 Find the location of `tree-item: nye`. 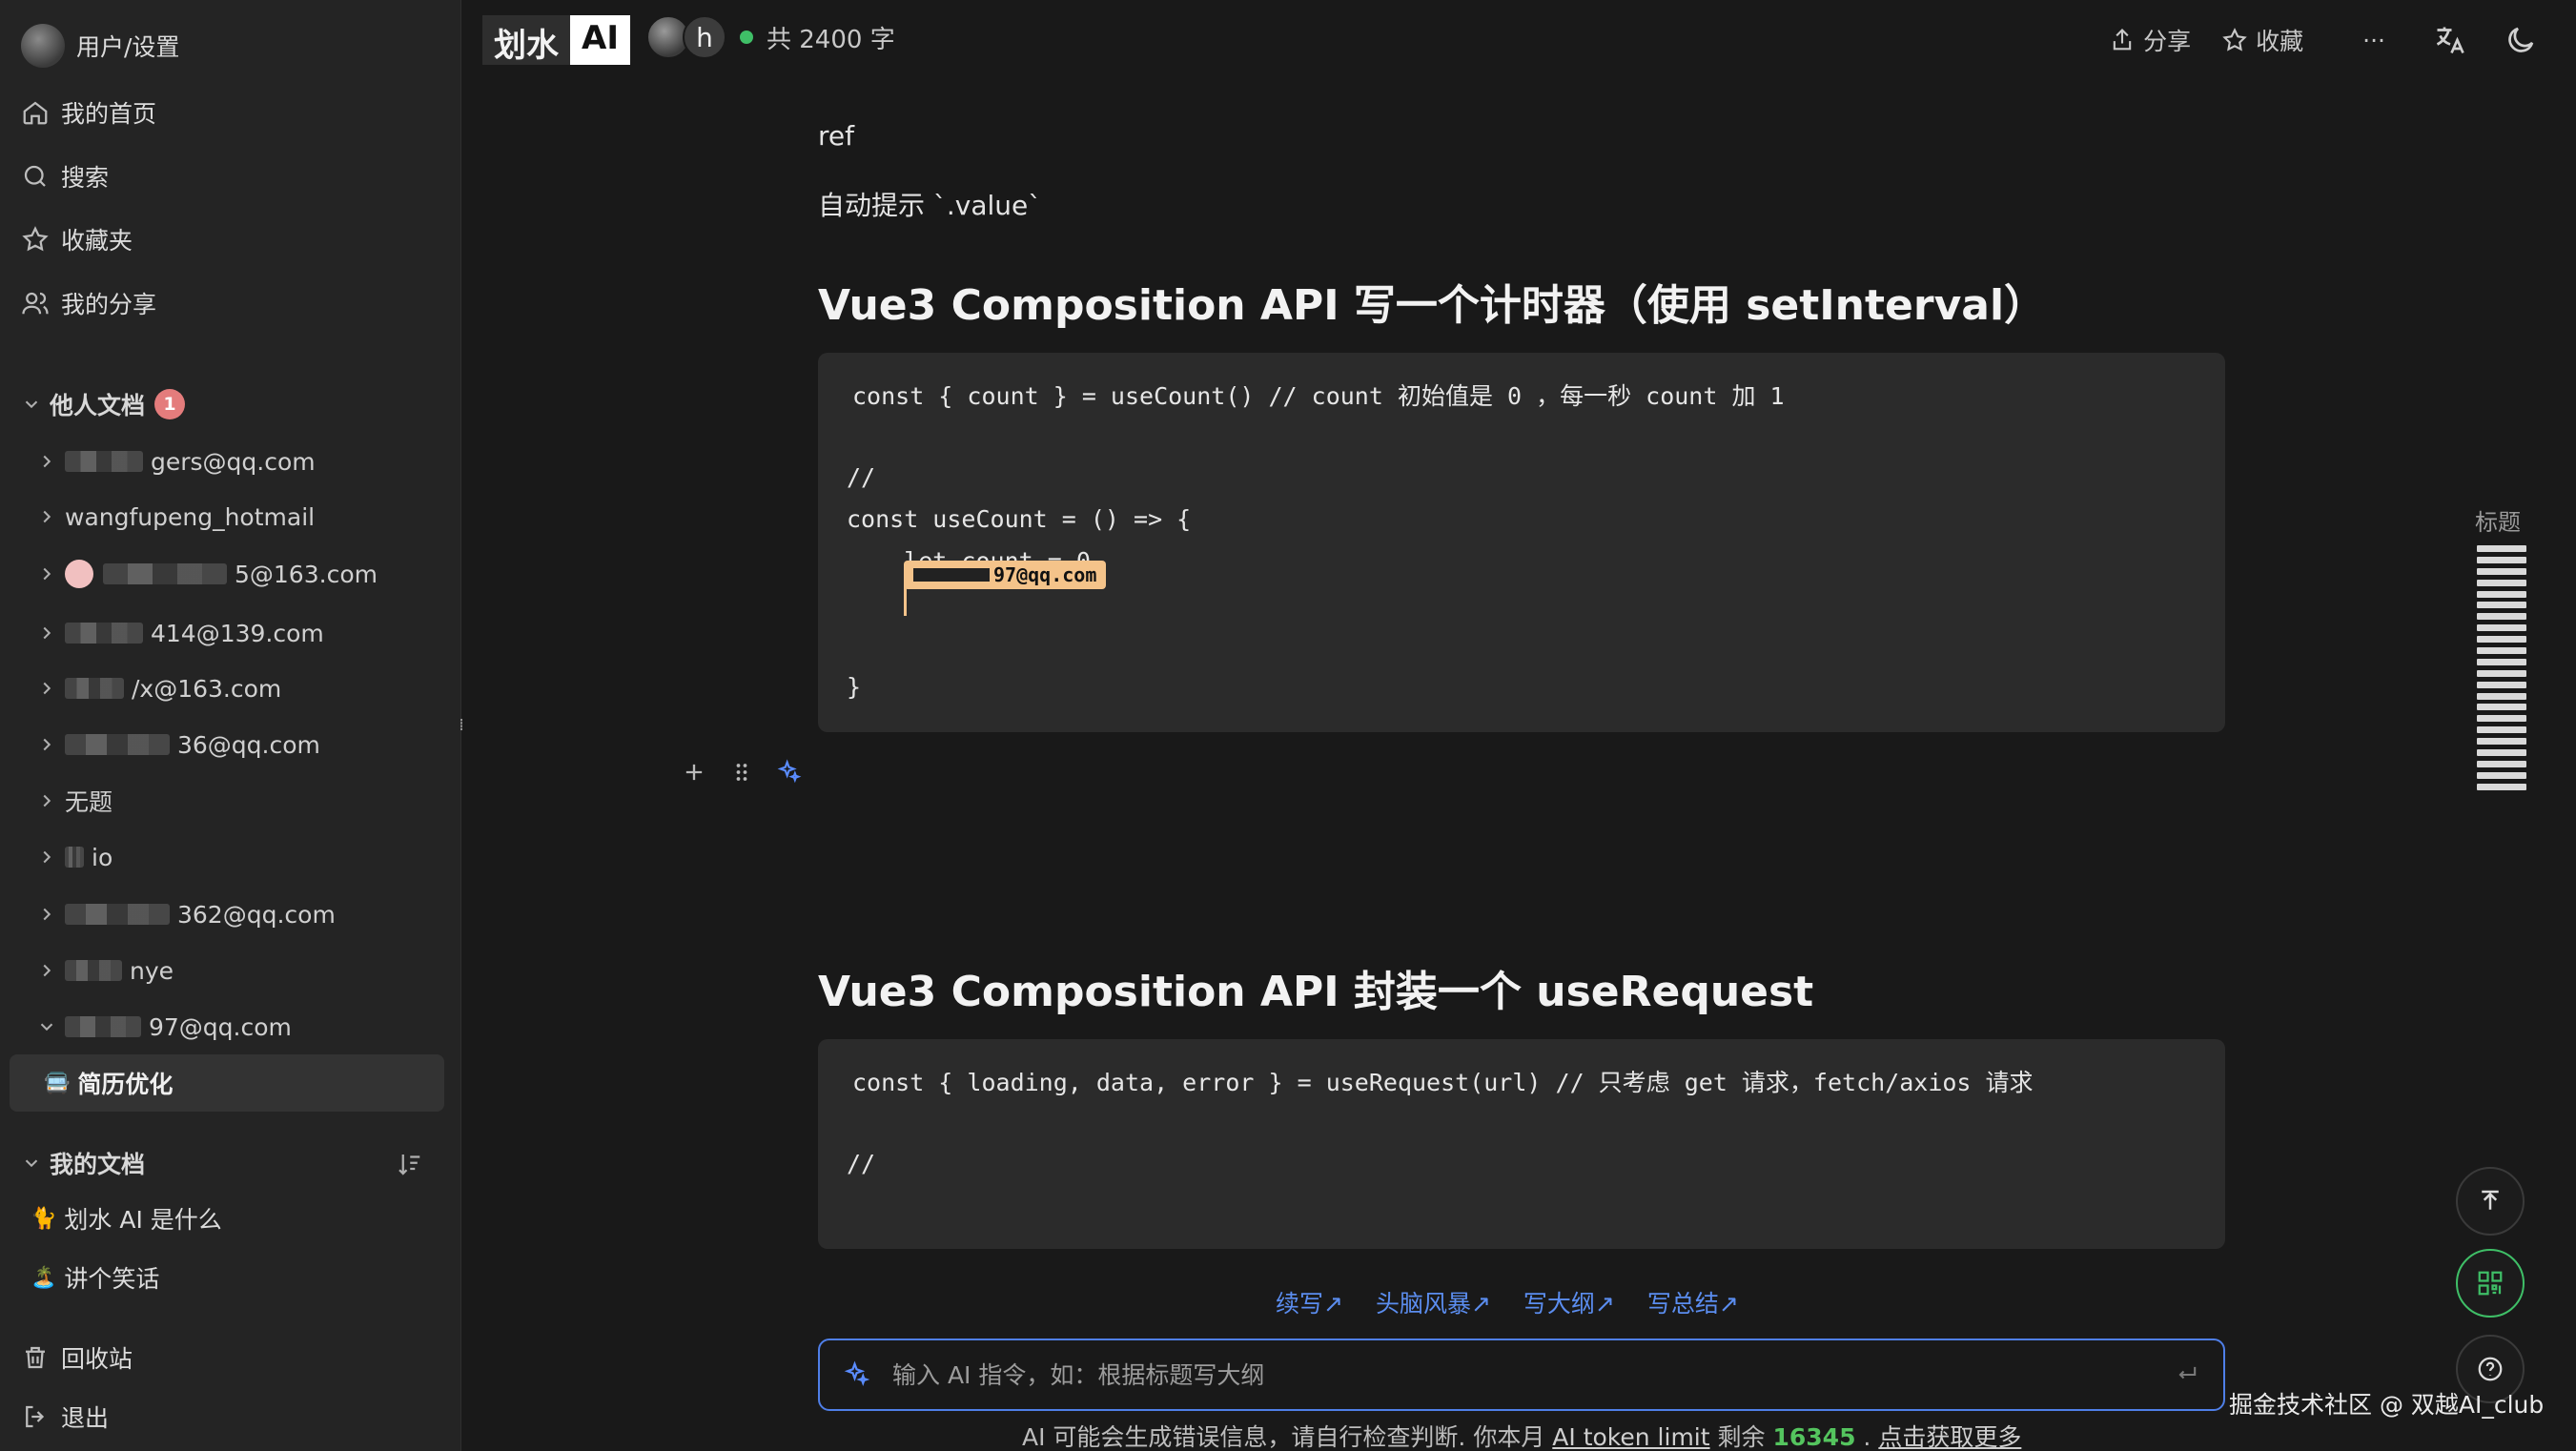

tree-item: nye is located at coordinates (105, 970).